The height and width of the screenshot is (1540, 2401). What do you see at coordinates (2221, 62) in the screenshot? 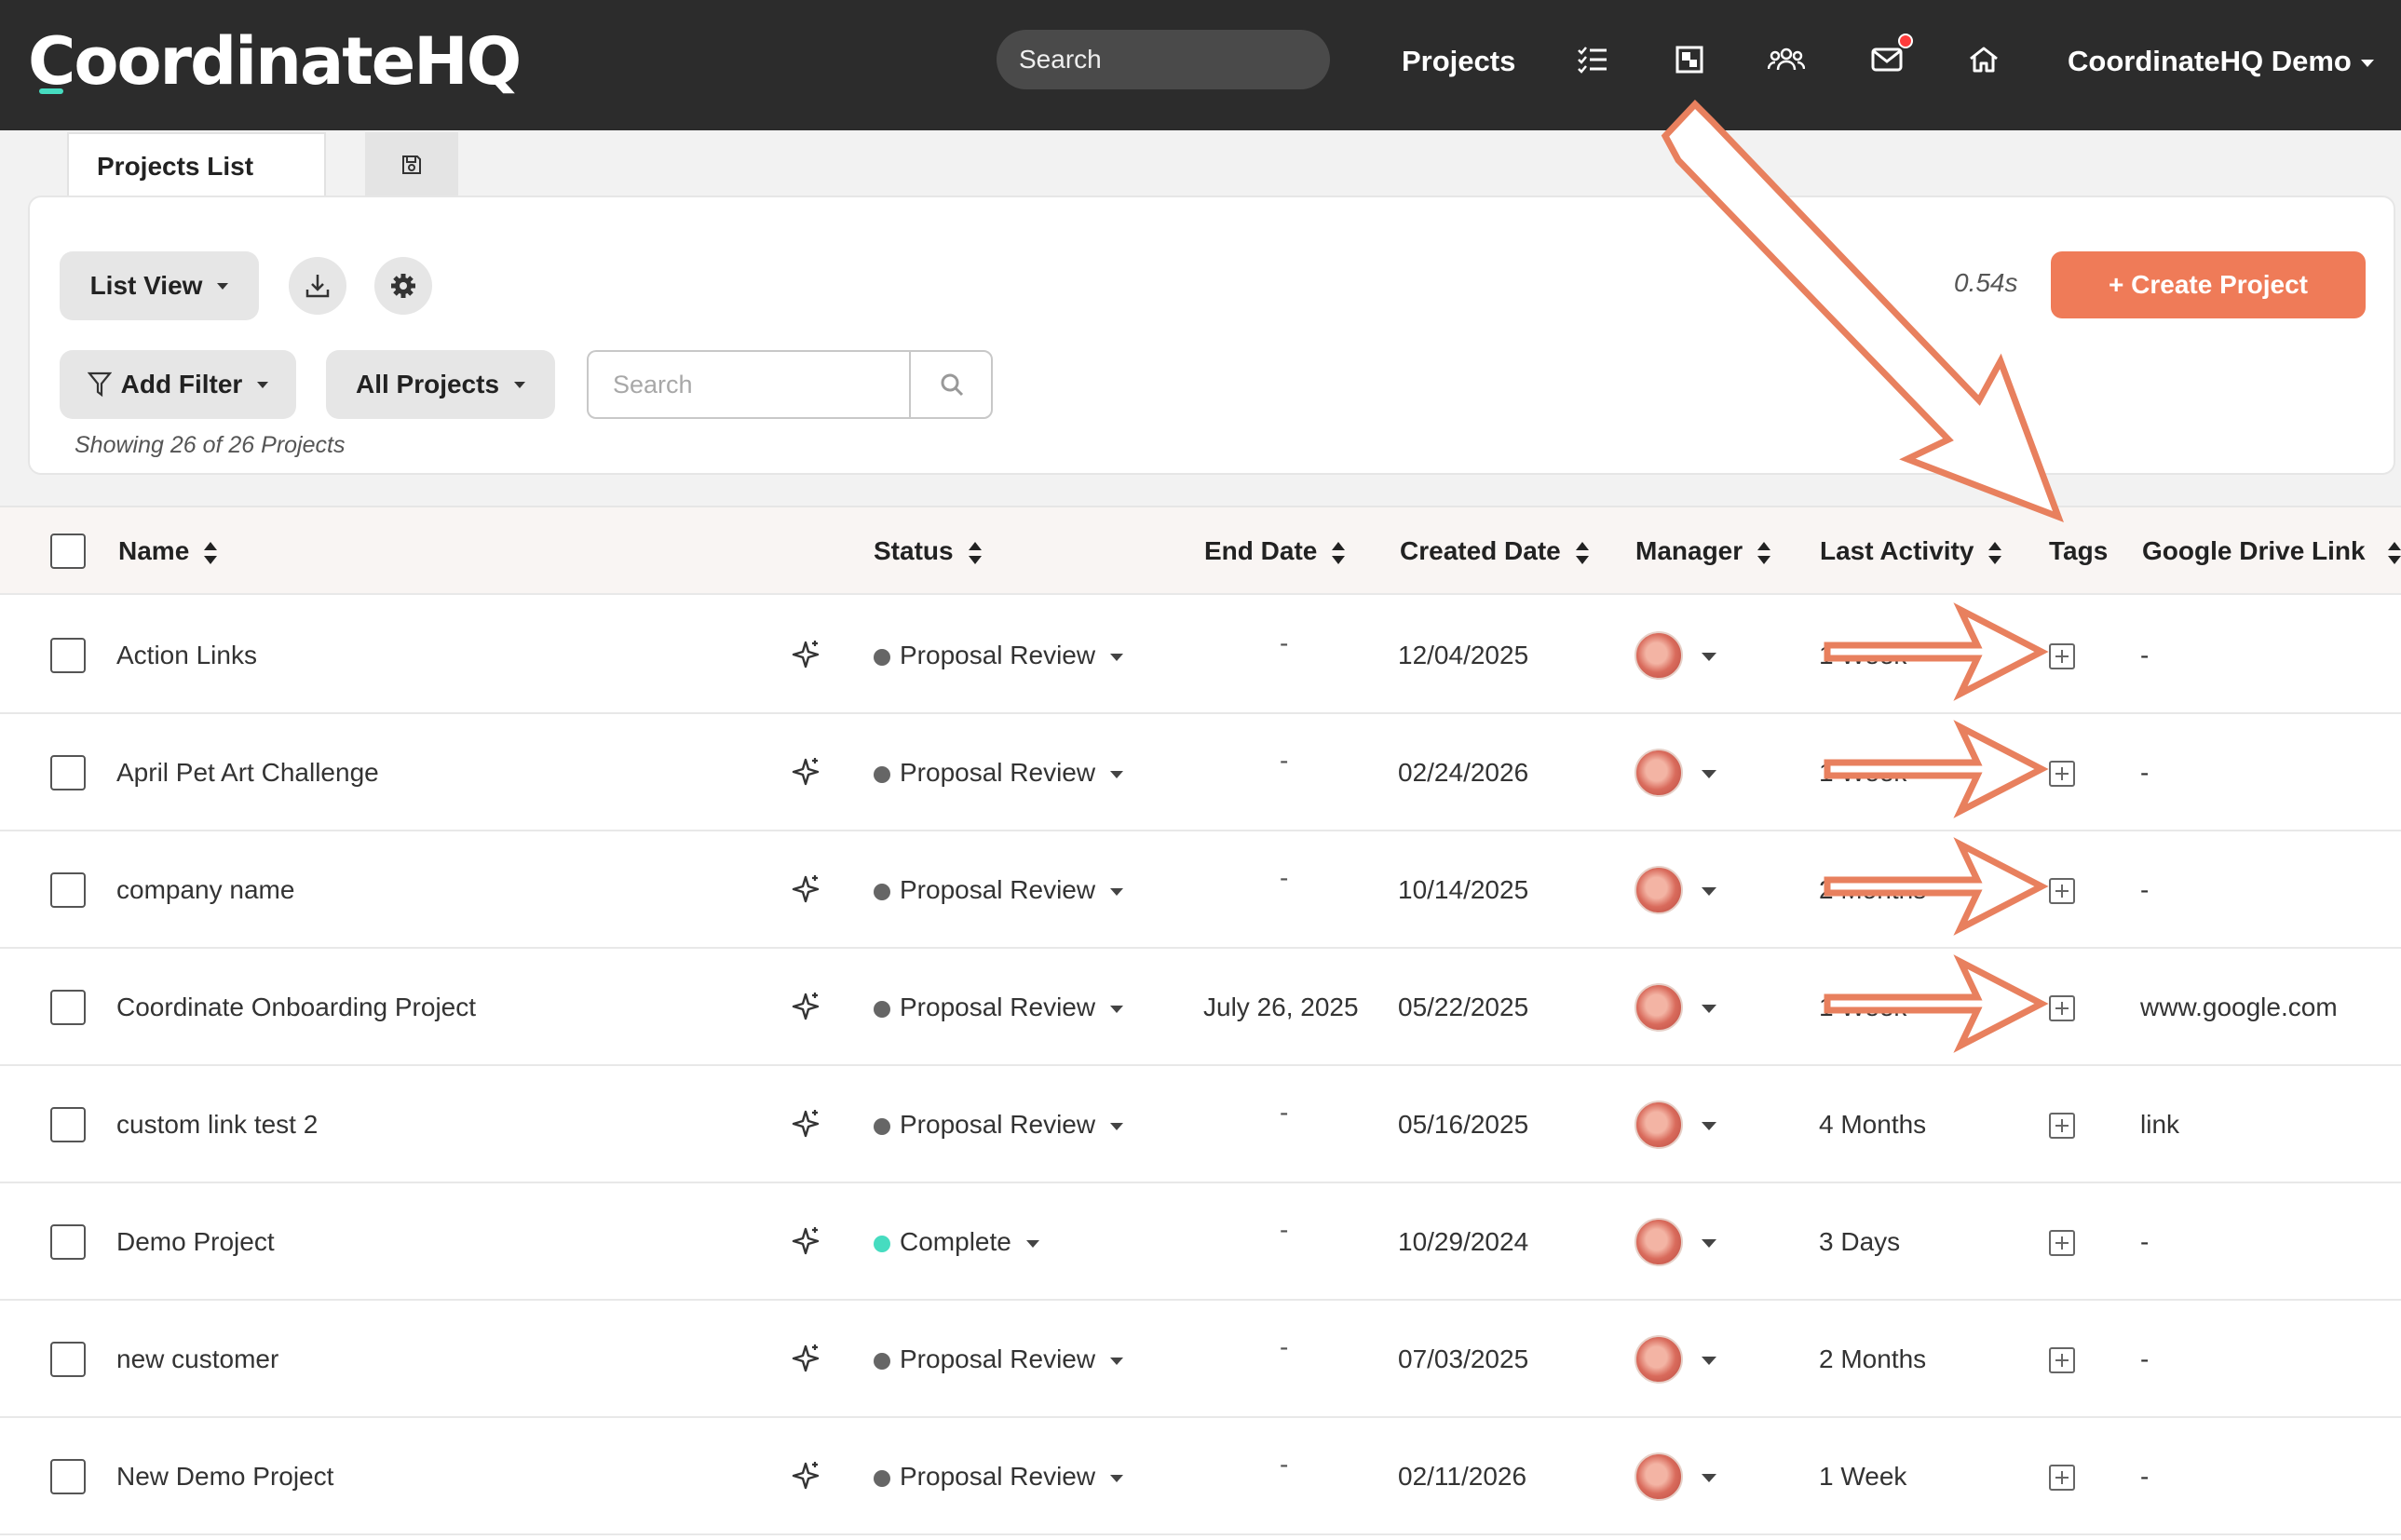
I see `user-menu: CoordinateHQ Demo` at bounding box center [2221, 62].